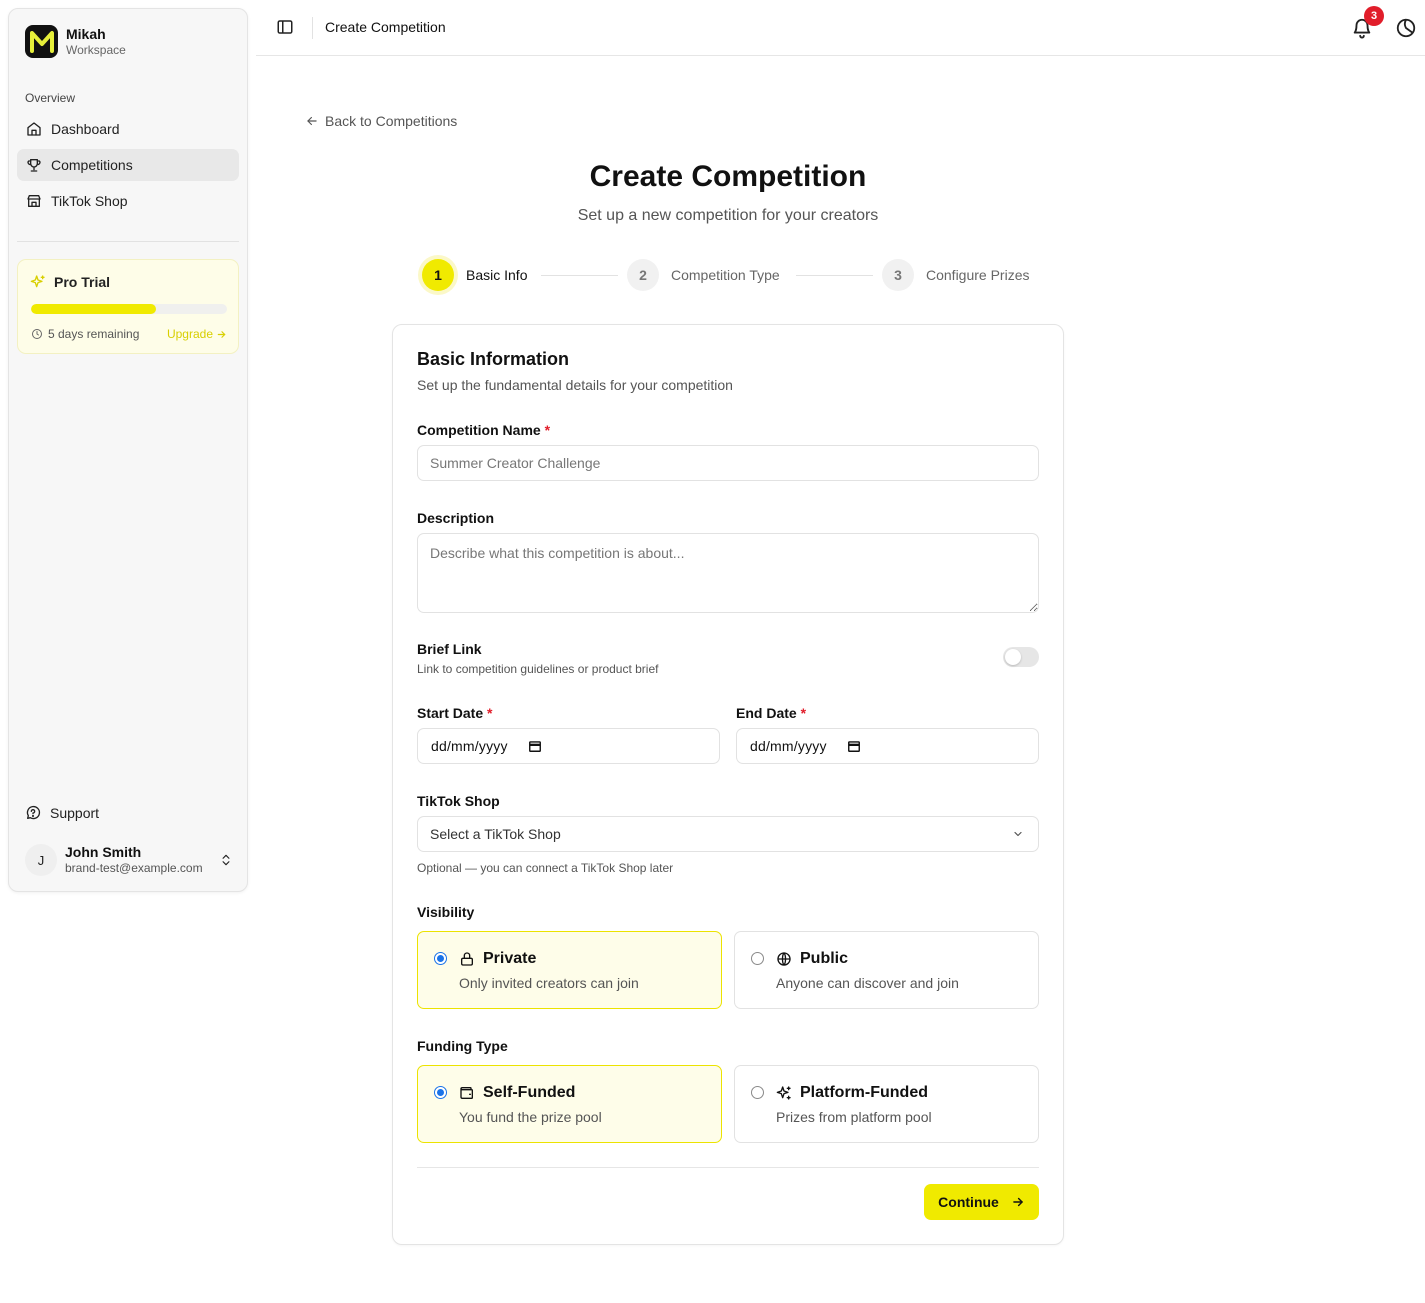  I want to click on store-icon, so click(34, 201).